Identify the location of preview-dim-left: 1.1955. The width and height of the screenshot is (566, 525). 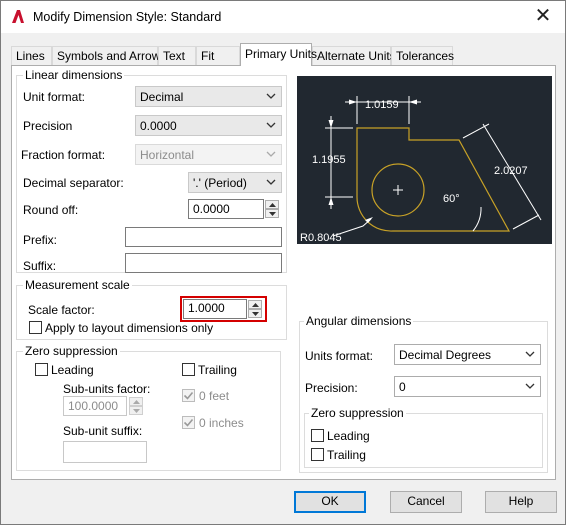
(329, 160).